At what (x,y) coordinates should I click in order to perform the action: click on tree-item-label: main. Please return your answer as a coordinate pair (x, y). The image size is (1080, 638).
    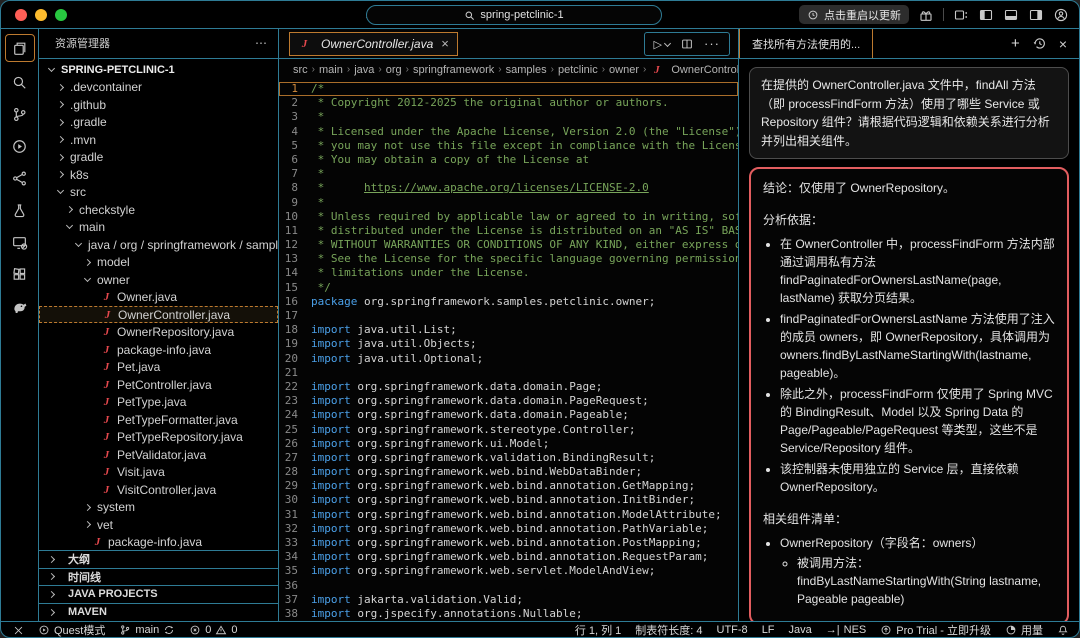
    Looking at the image, I should click on (92, 227).